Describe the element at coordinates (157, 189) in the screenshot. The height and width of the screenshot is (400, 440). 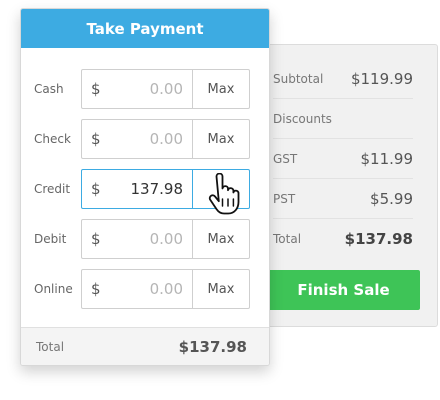
I see `amount-value: 137.98` at that location.